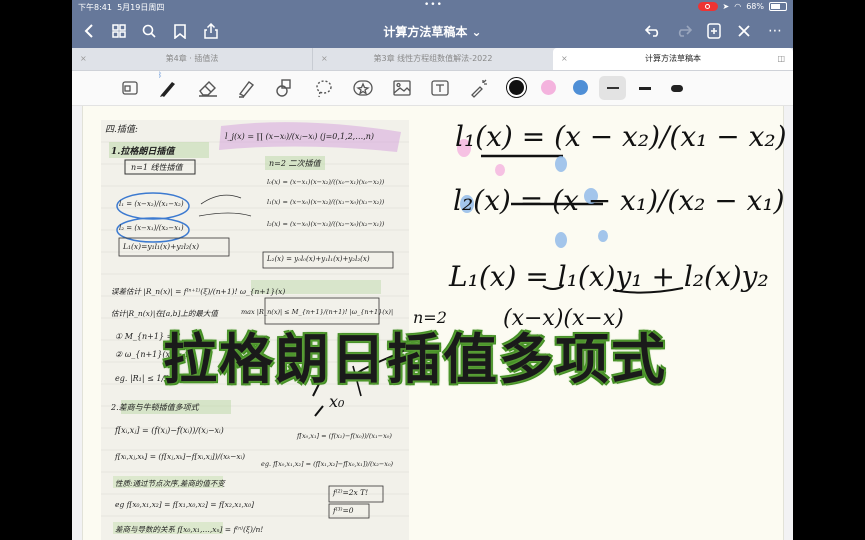  Describe the element at coordinates (548, 87) in the screenshot. I see `color-swatch-pink` at that location.